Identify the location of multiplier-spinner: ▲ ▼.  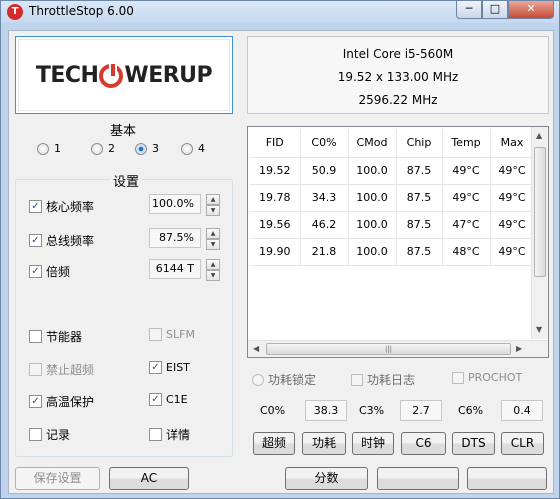
(213, 270).